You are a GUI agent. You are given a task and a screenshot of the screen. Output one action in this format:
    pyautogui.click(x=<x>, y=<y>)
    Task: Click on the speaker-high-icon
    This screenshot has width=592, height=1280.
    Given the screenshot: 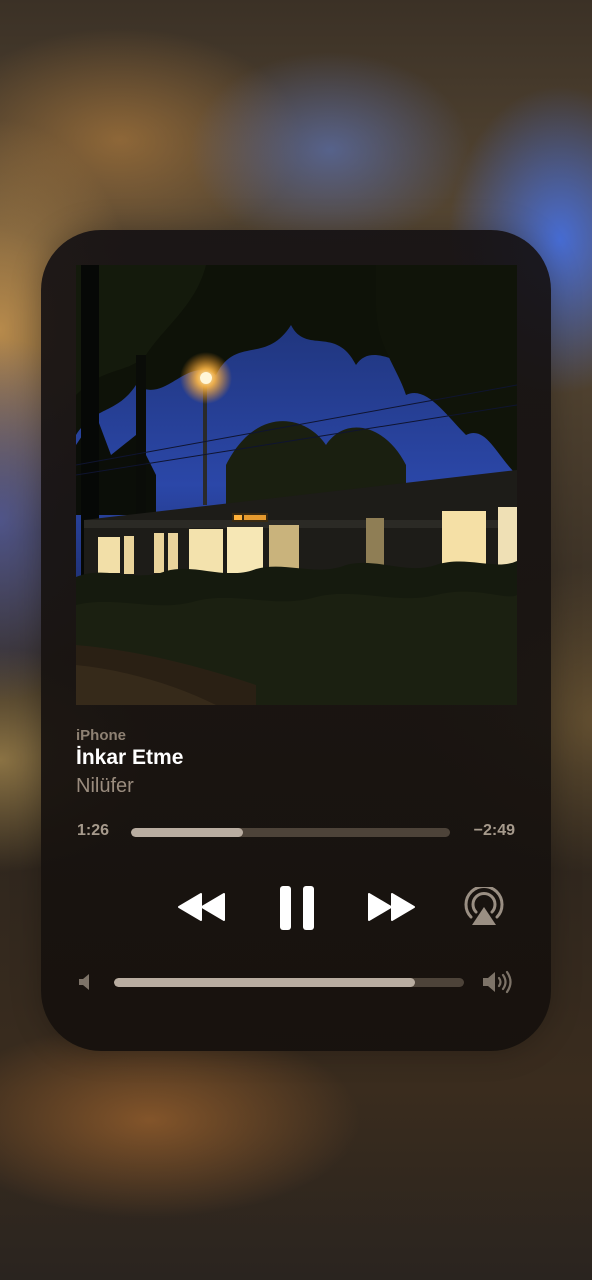 What is the action you would take?
    pyautogui.click(x=498, y=982)
    